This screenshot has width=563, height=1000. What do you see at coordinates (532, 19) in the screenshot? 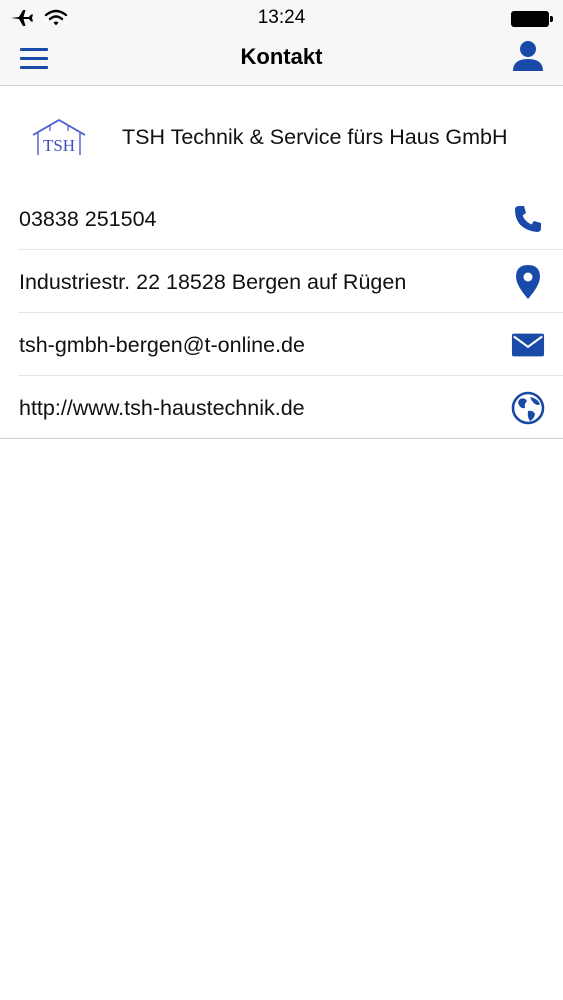
I see `battery-icon` at bounding box center [532, 19].